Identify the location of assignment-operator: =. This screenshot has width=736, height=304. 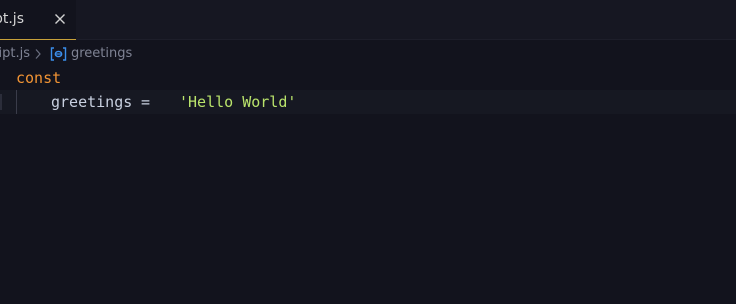
(146, 102).